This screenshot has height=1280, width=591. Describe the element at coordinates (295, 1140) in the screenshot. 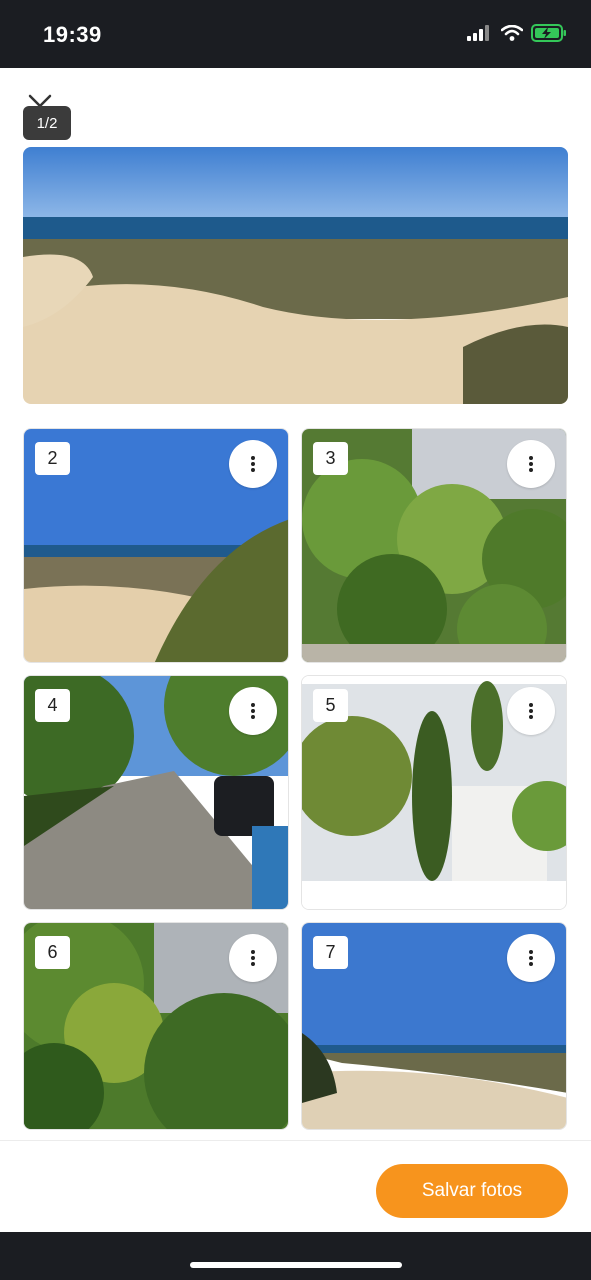

I see `footer-divider` at that location.